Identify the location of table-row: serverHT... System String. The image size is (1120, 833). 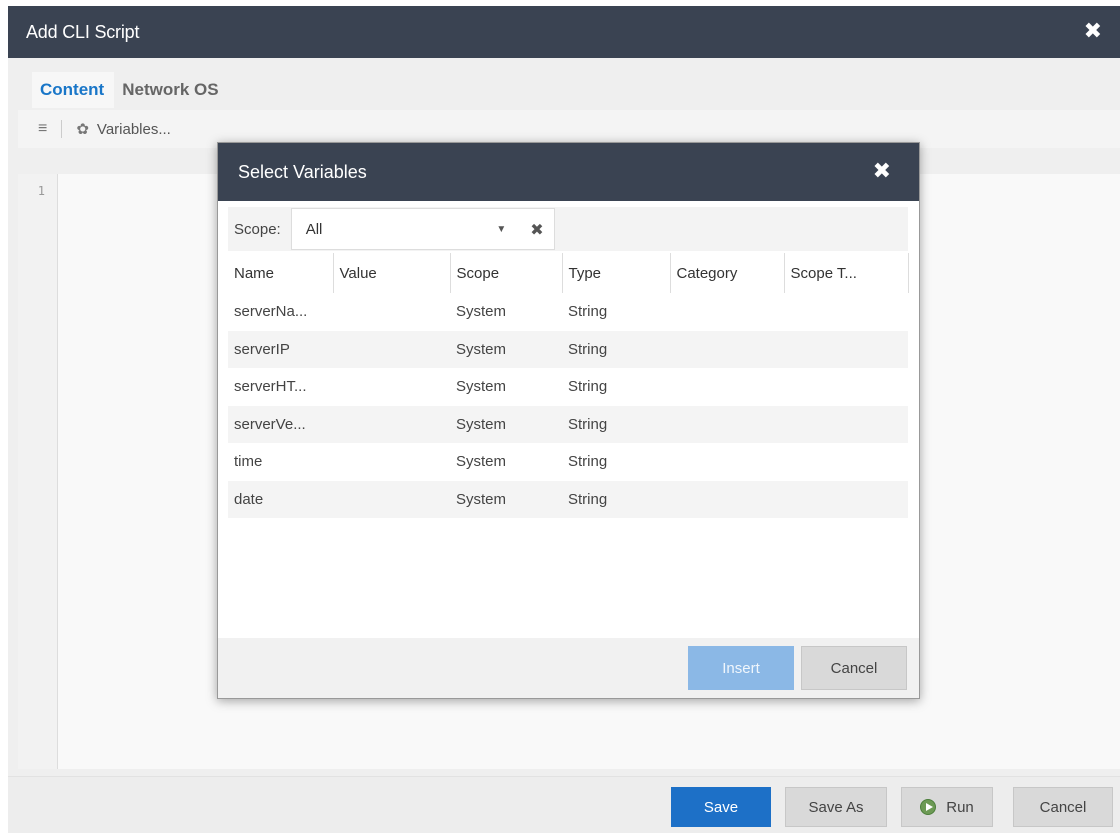
(568, 387).